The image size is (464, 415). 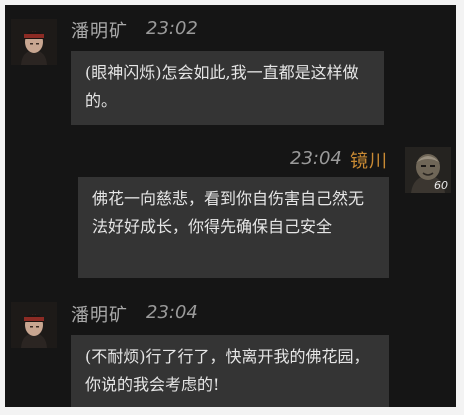 I want to click on level-badge: 60, so click(x=441, y=185).